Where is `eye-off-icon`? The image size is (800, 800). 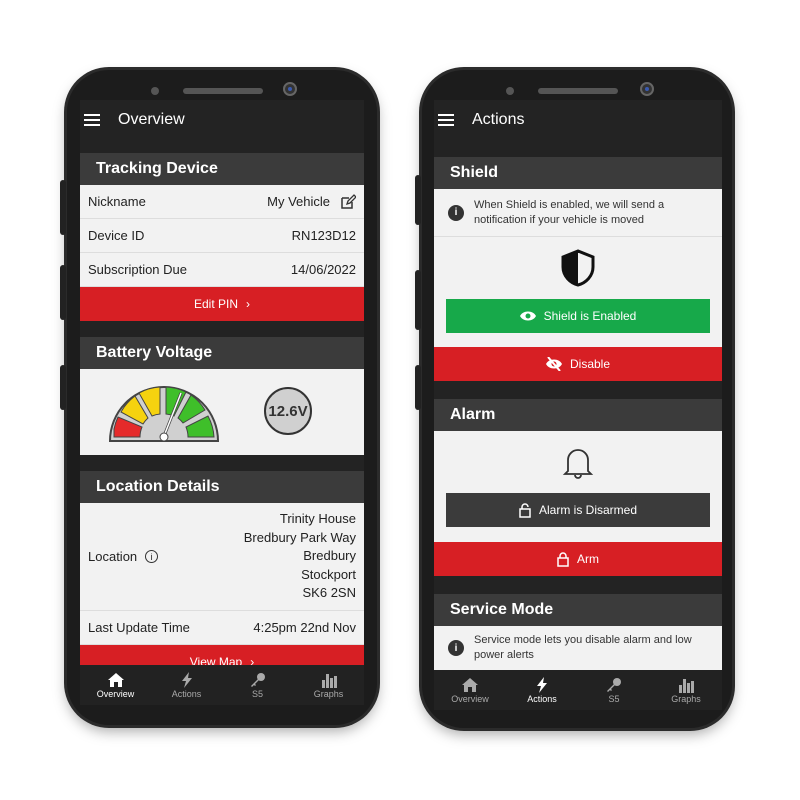 eye-off-icon is located at coordinates (553, 364).